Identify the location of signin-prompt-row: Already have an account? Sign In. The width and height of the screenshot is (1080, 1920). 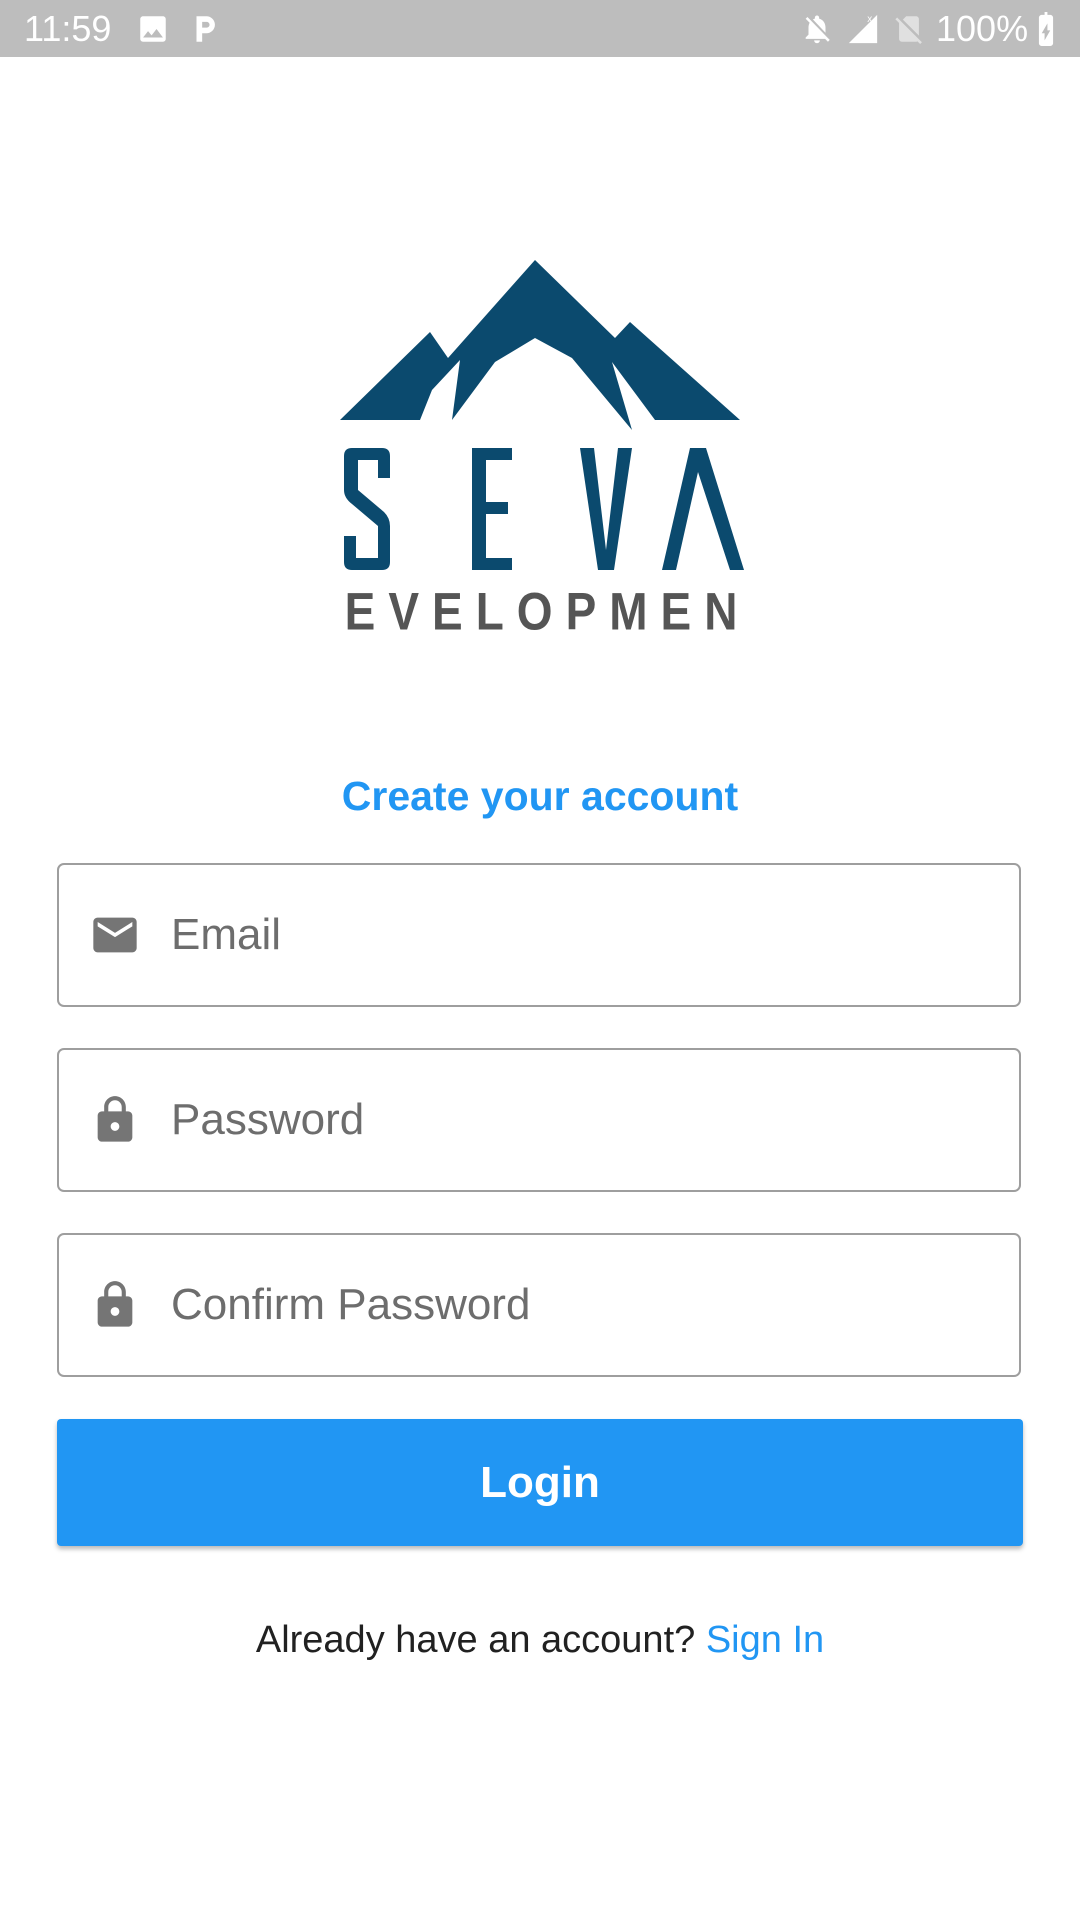
(540, 1640).